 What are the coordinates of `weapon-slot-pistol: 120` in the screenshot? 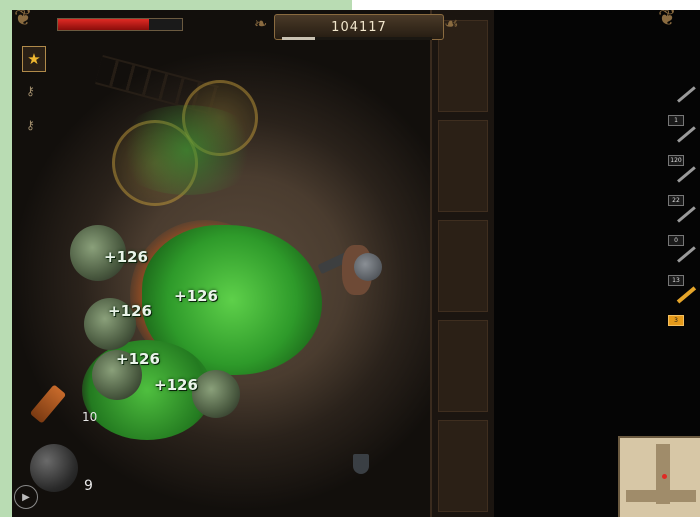 It's located at (682, 147).